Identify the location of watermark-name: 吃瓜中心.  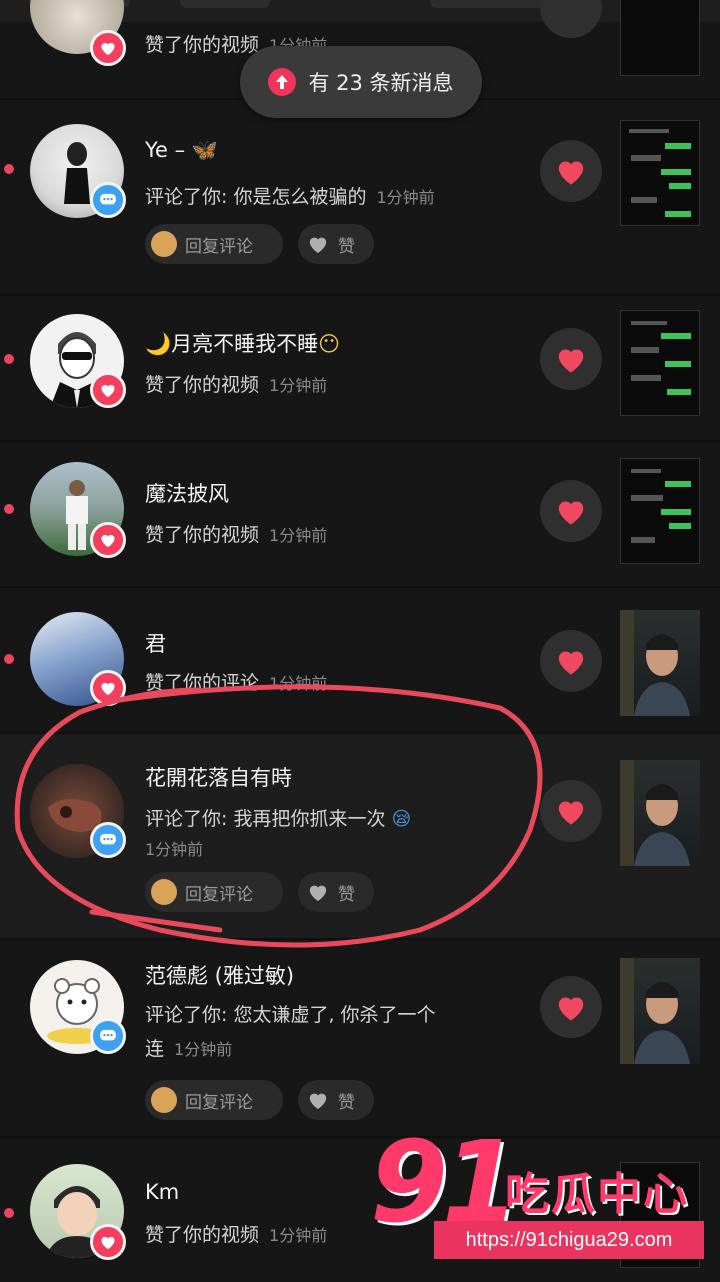
(597, 1194).